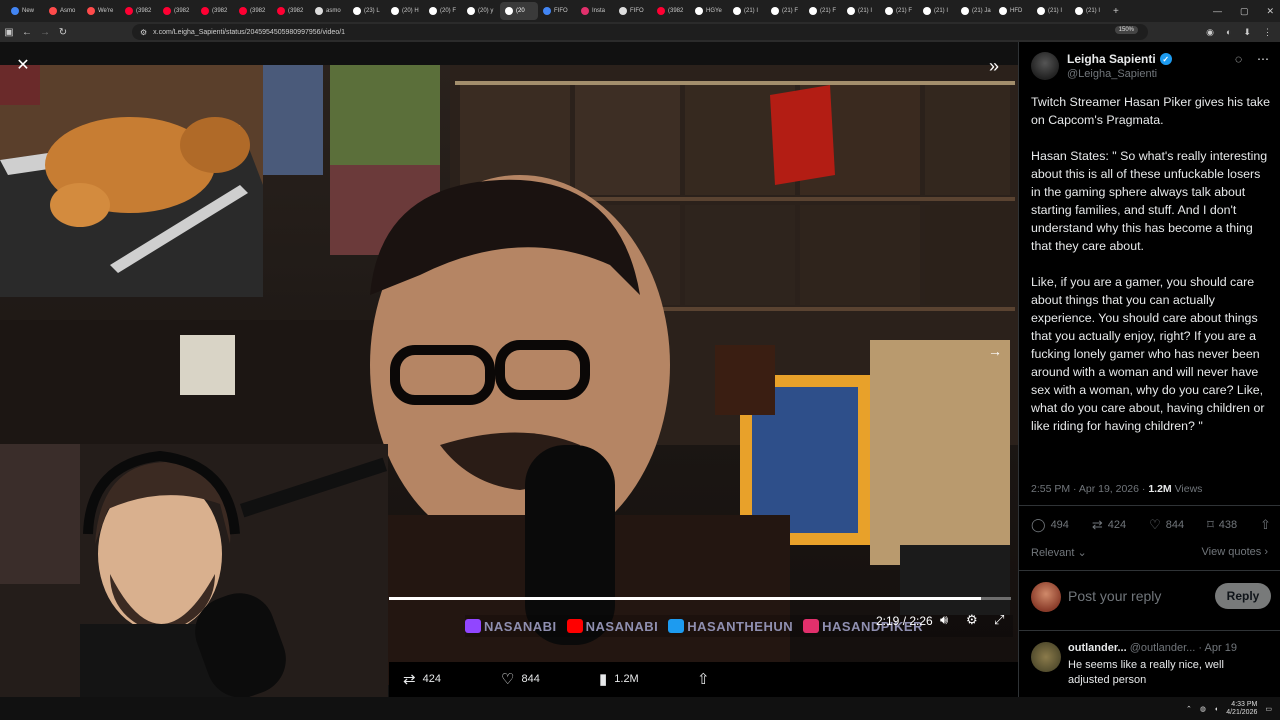  Describe the element at coordinates (481, 11) in the screenshot. I see `browser-tab: (20) y` at that location.